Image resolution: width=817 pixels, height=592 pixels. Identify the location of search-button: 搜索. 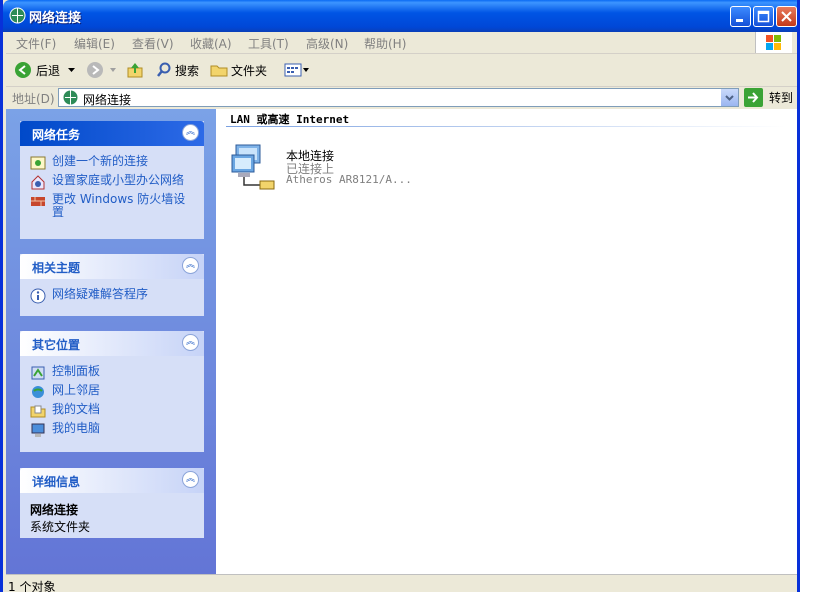
(177, 70).